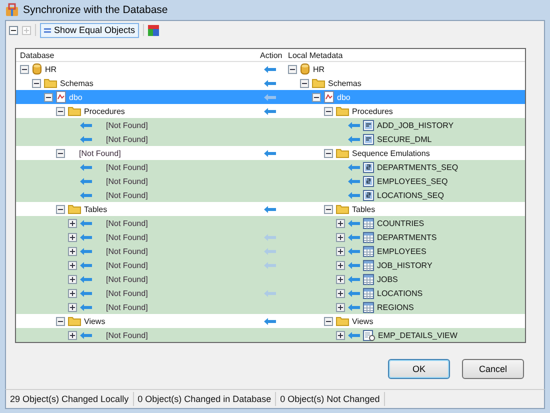 The image size is (550, 413). I want to click on color-squares-icon, so click(154, 30).